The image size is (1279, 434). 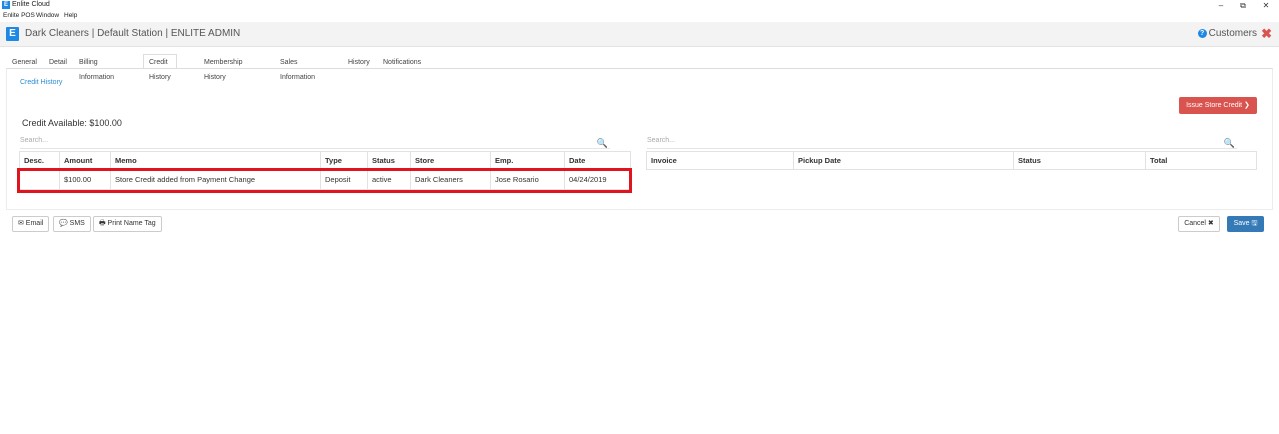 I want to click on col-pickup-date: Pickup Date, so click(x=903, y=160).